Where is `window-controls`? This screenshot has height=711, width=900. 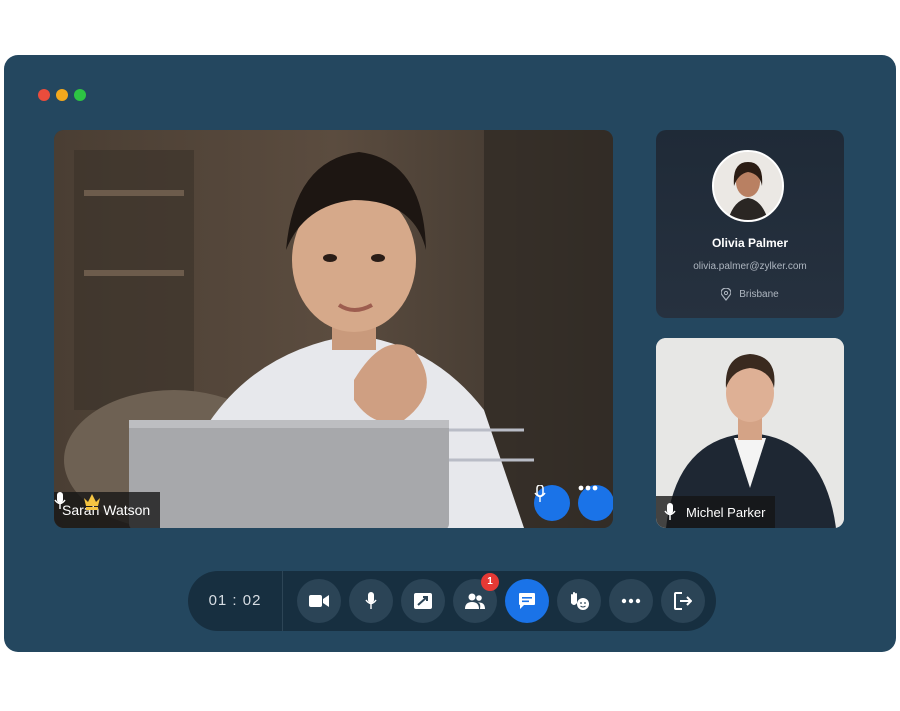
window-controls is located at coordinates (62, 95).